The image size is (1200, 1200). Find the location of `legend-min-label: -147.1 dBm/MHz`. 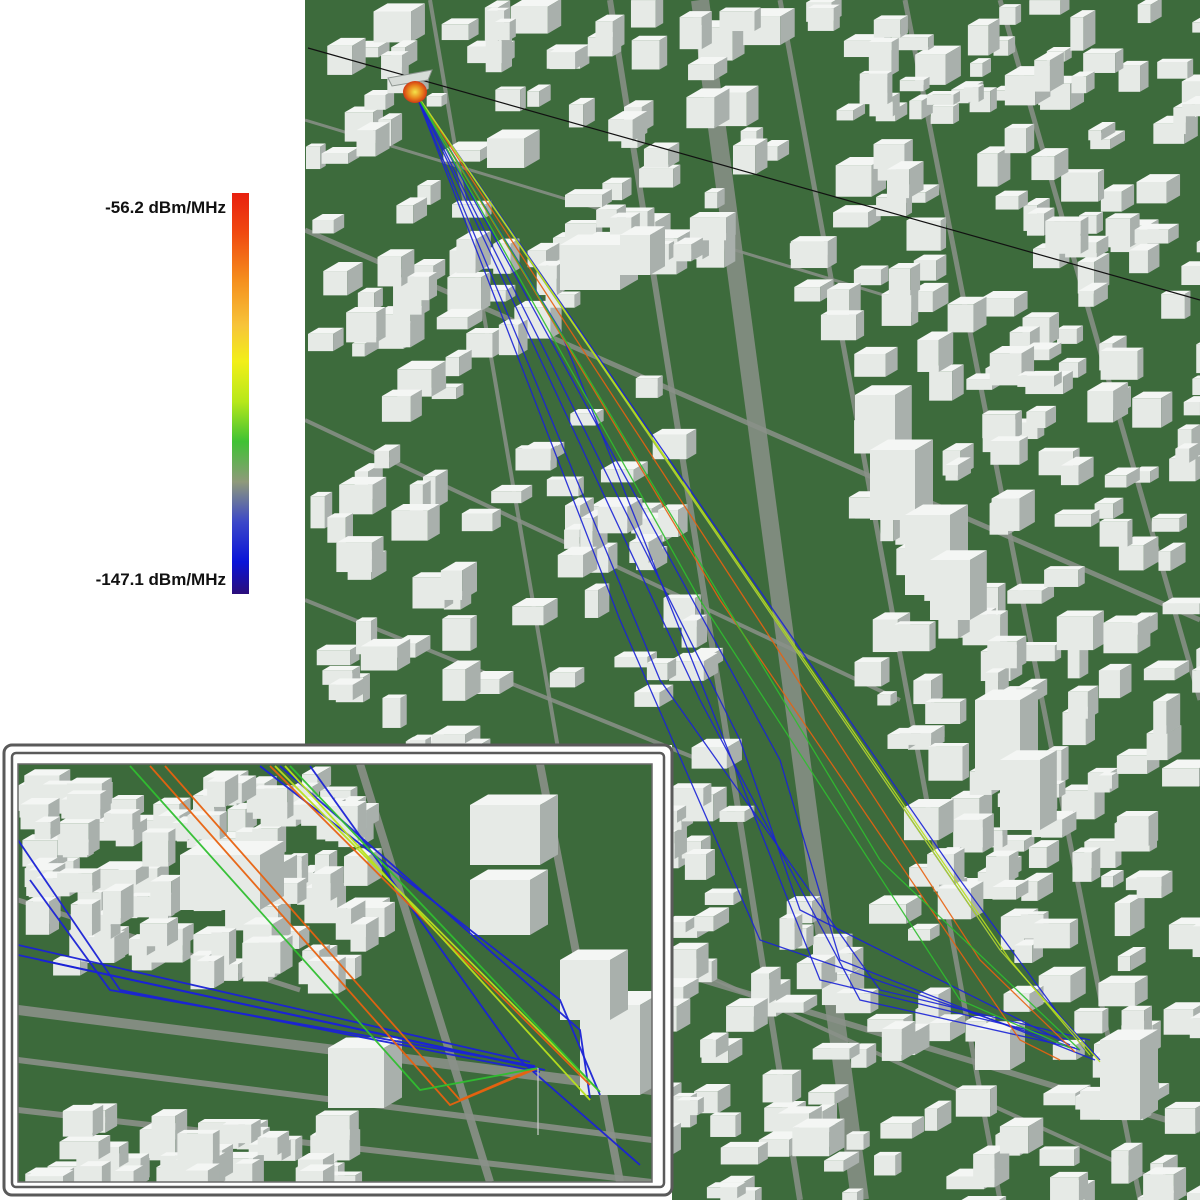

legend-min-label: -147.1 dBm/MHz is located at coordinates (160, 579).